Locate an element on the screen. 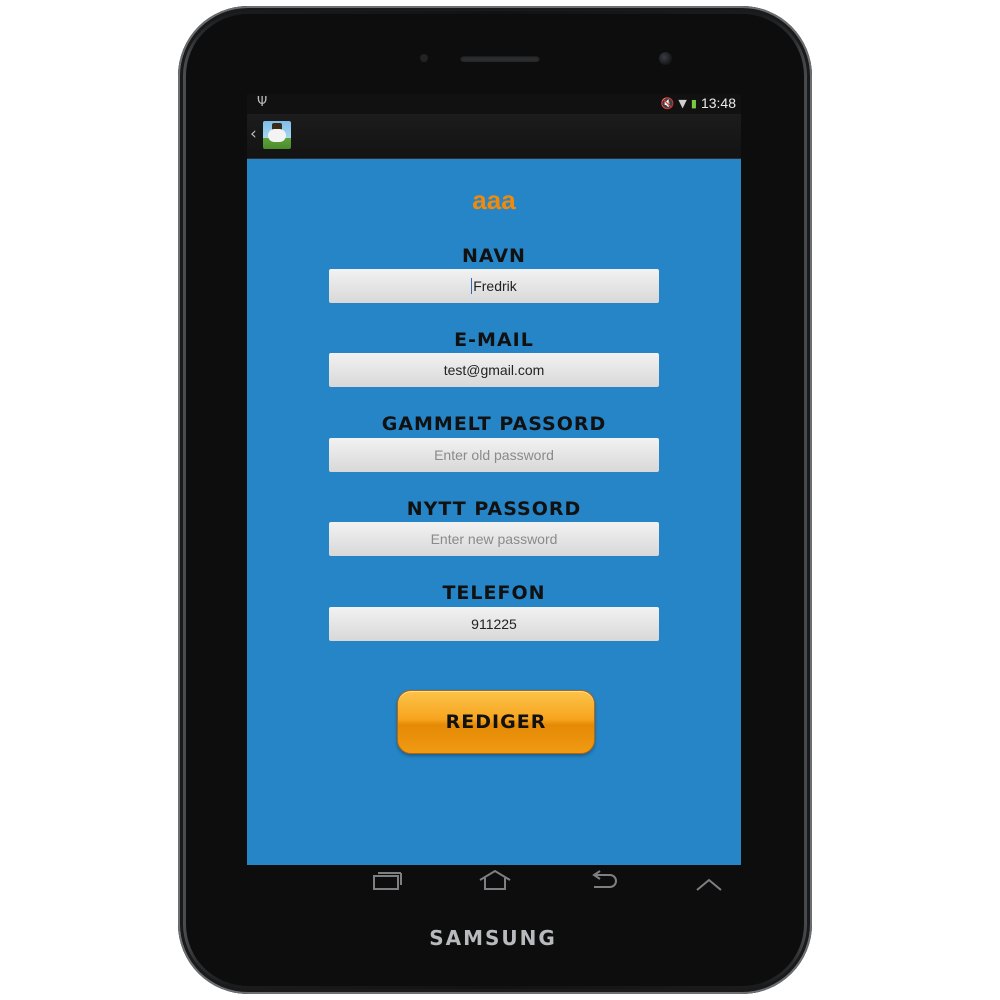 Image resolution: width=1000 pixels, height=1000 pixels. email-field: test@gmail.com is located at coordinates (494, 370).